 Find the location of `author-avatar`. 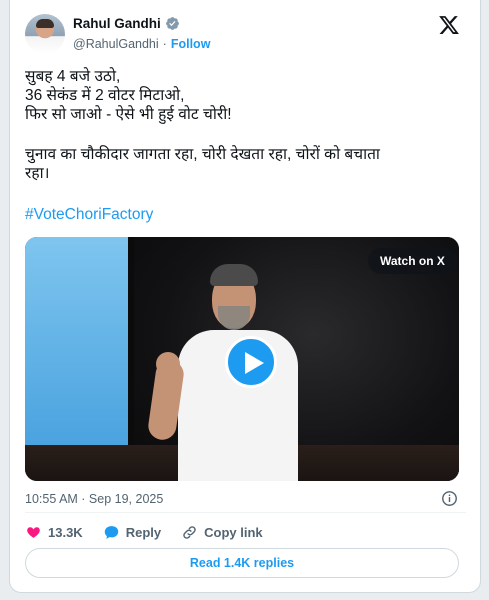

author-avatar is located at coordinates (45, 34).